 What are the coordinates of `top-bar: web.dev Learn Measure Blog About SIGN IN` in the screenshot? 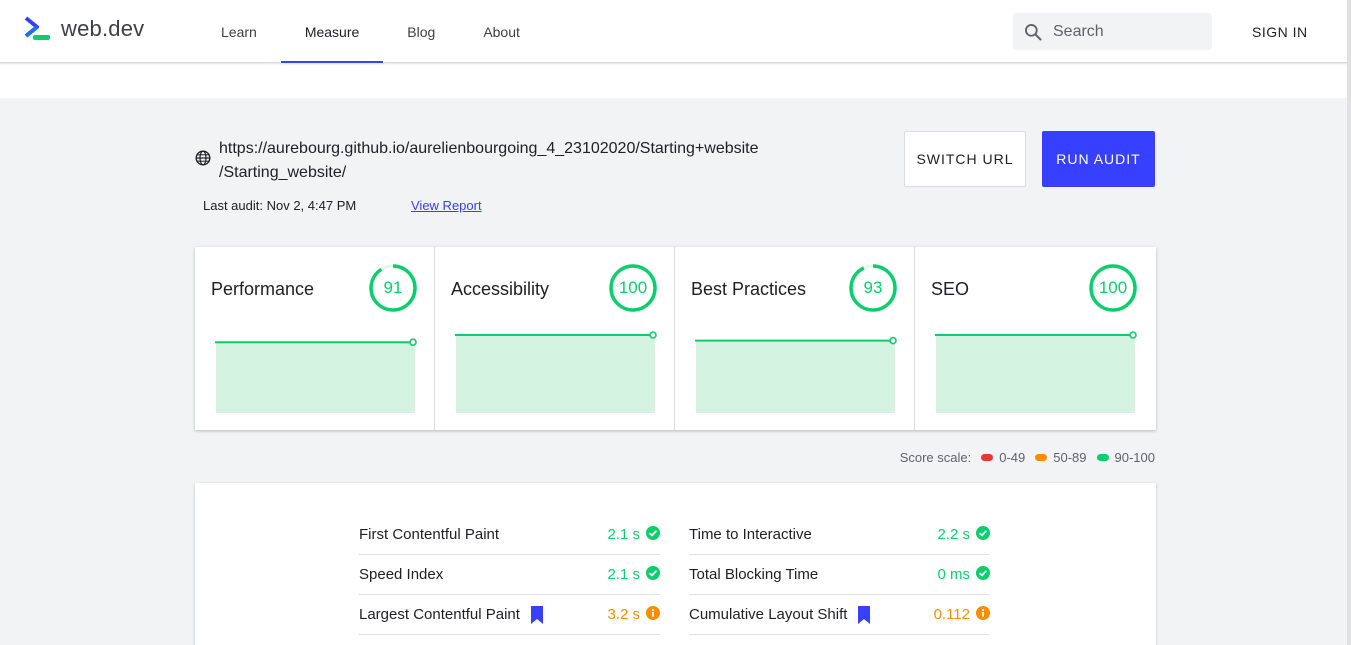 It's located at (675, 31).